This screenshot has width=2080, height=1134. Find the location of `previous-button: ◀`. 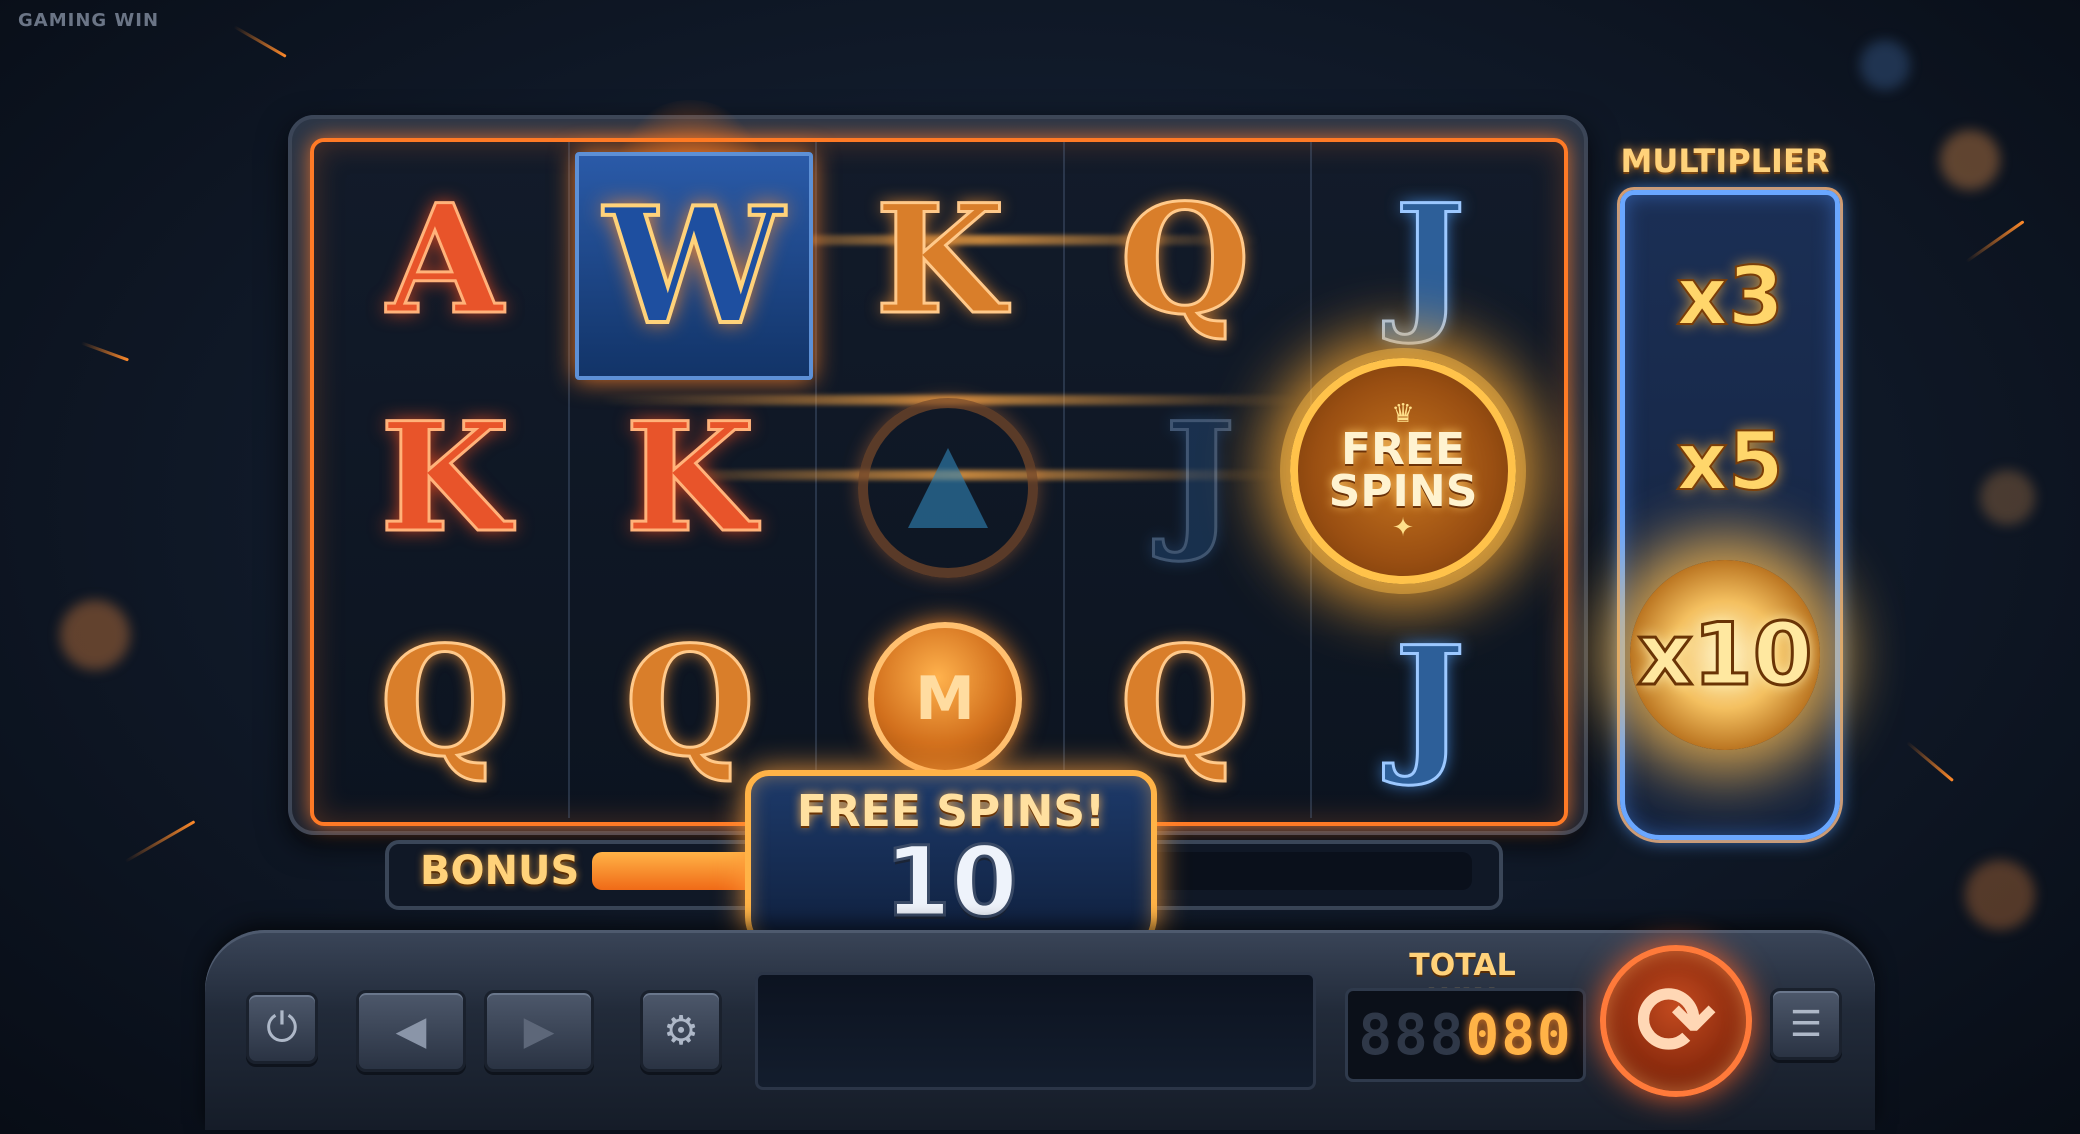

previous-button: ◀ is located at coordinates (411, 1031).